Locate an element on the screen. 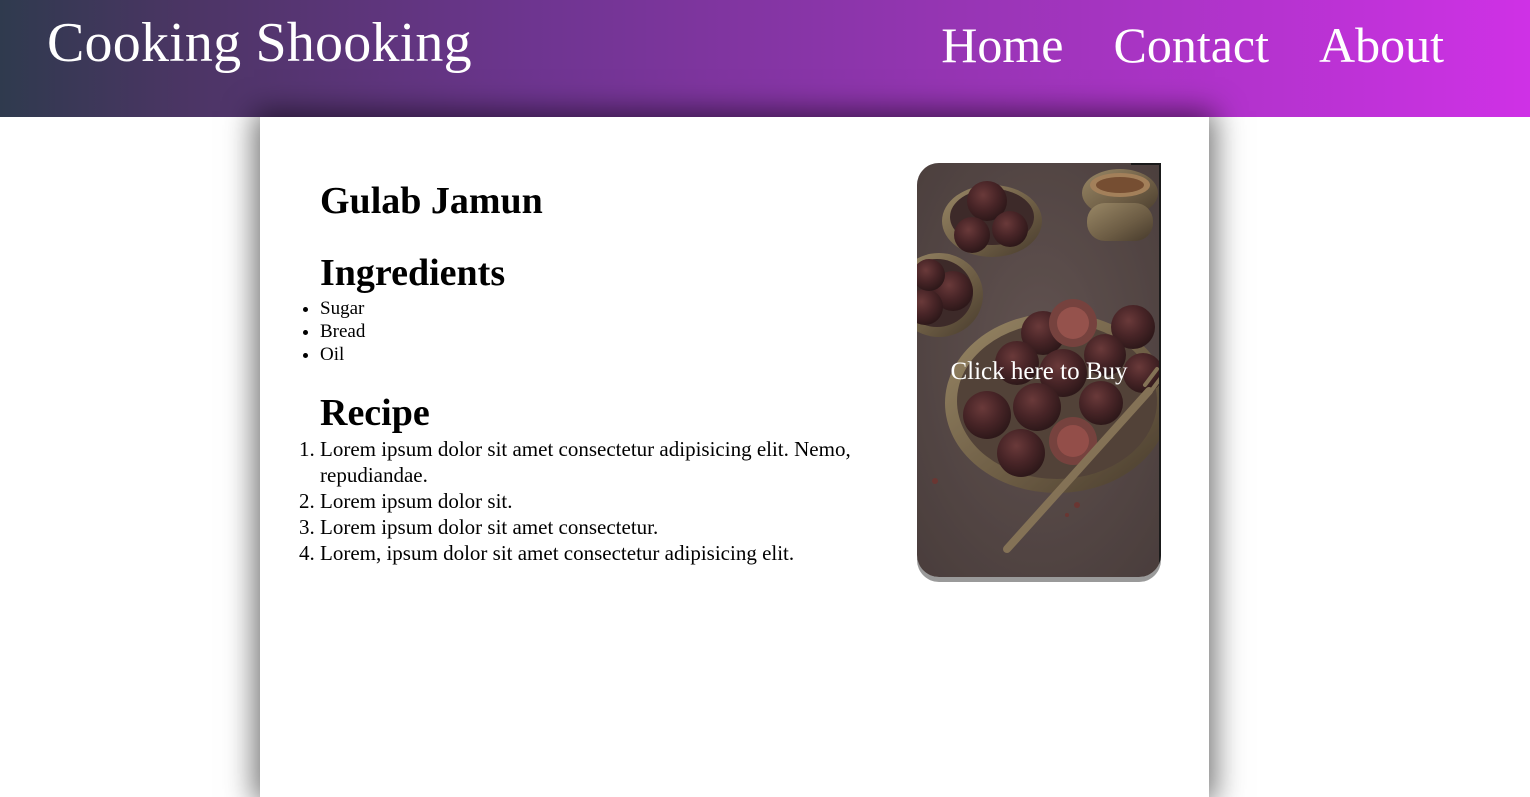 This screenshot has width=1530, height=797. ingredient-item: Oil is located at coordinates (342, 354).